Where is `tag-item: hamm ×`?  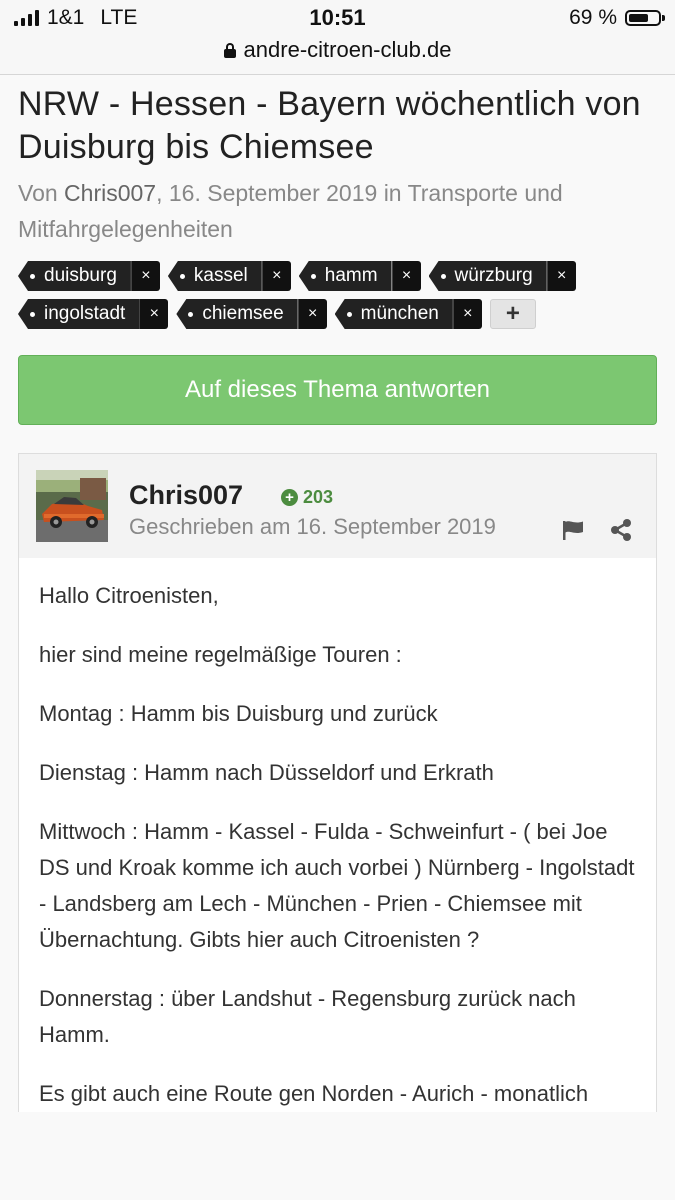
tag-item: hamm × is located at coordinates (359, 276).